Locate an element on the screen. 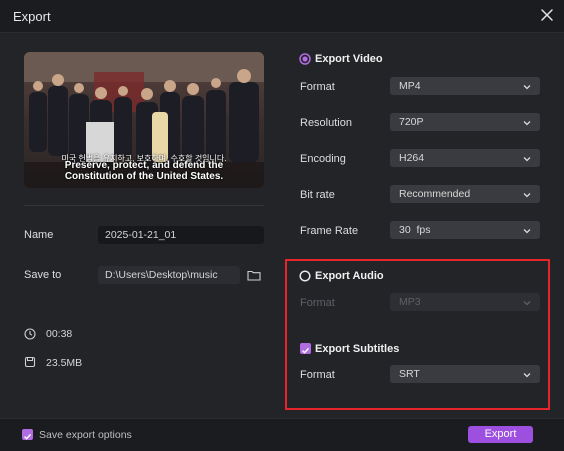 This screenshot has height=451, width=564. name-input: 2025-01-21_01 is located at coordinates (181, 235).